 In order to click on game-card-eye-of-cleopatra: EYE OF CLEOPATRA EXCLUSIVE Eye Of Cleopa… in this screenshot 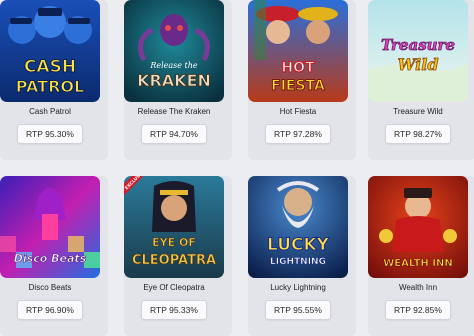, I will do `click(178, 256)`.